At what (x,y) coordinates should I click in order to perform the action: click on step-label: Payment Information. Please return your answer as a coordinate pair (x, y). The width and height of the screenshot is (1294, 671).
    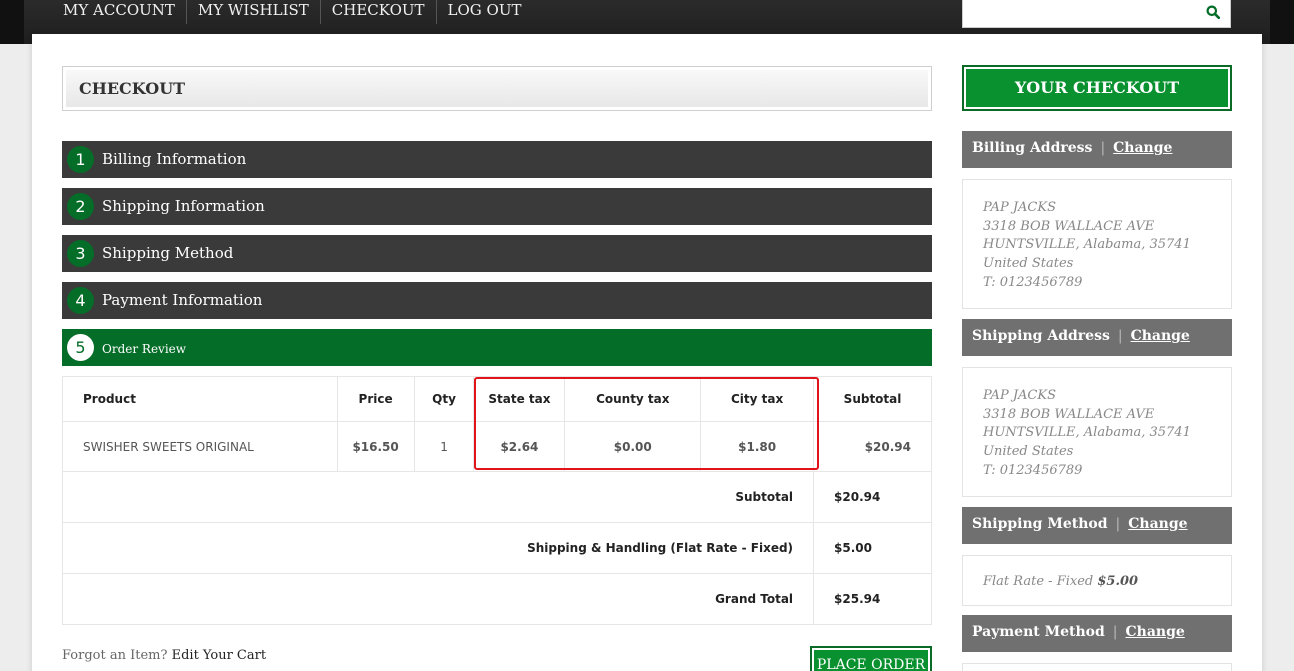
    Looking at the image, I should click on (182, 300).